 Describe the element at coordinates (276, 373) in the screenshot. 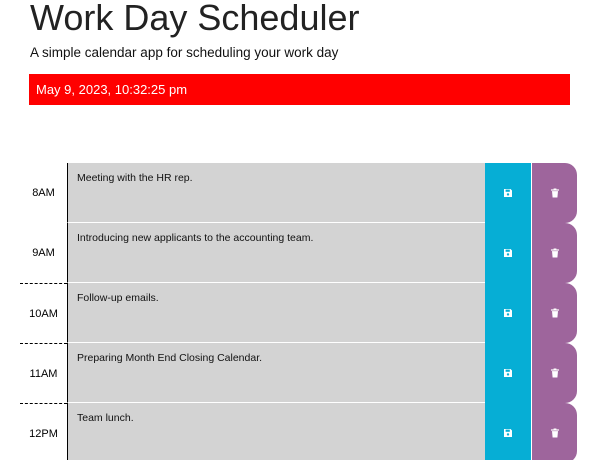

I see `event-description-field: Preparing Month End Closing Calendar.` at that location.